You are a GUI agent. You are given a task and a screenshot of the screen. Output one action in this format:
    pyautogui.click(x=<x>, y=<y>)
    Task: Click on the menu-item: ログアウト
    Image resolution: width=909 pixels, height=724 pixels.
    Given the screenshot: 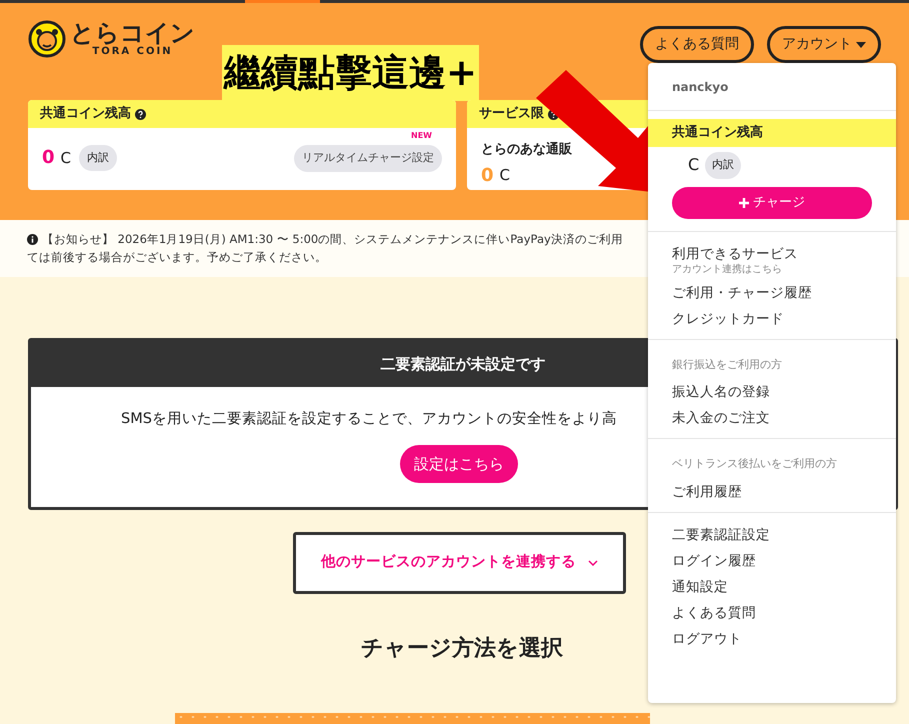 What is the action you would take?
    pyautogui.click(x=772, y=639)
    